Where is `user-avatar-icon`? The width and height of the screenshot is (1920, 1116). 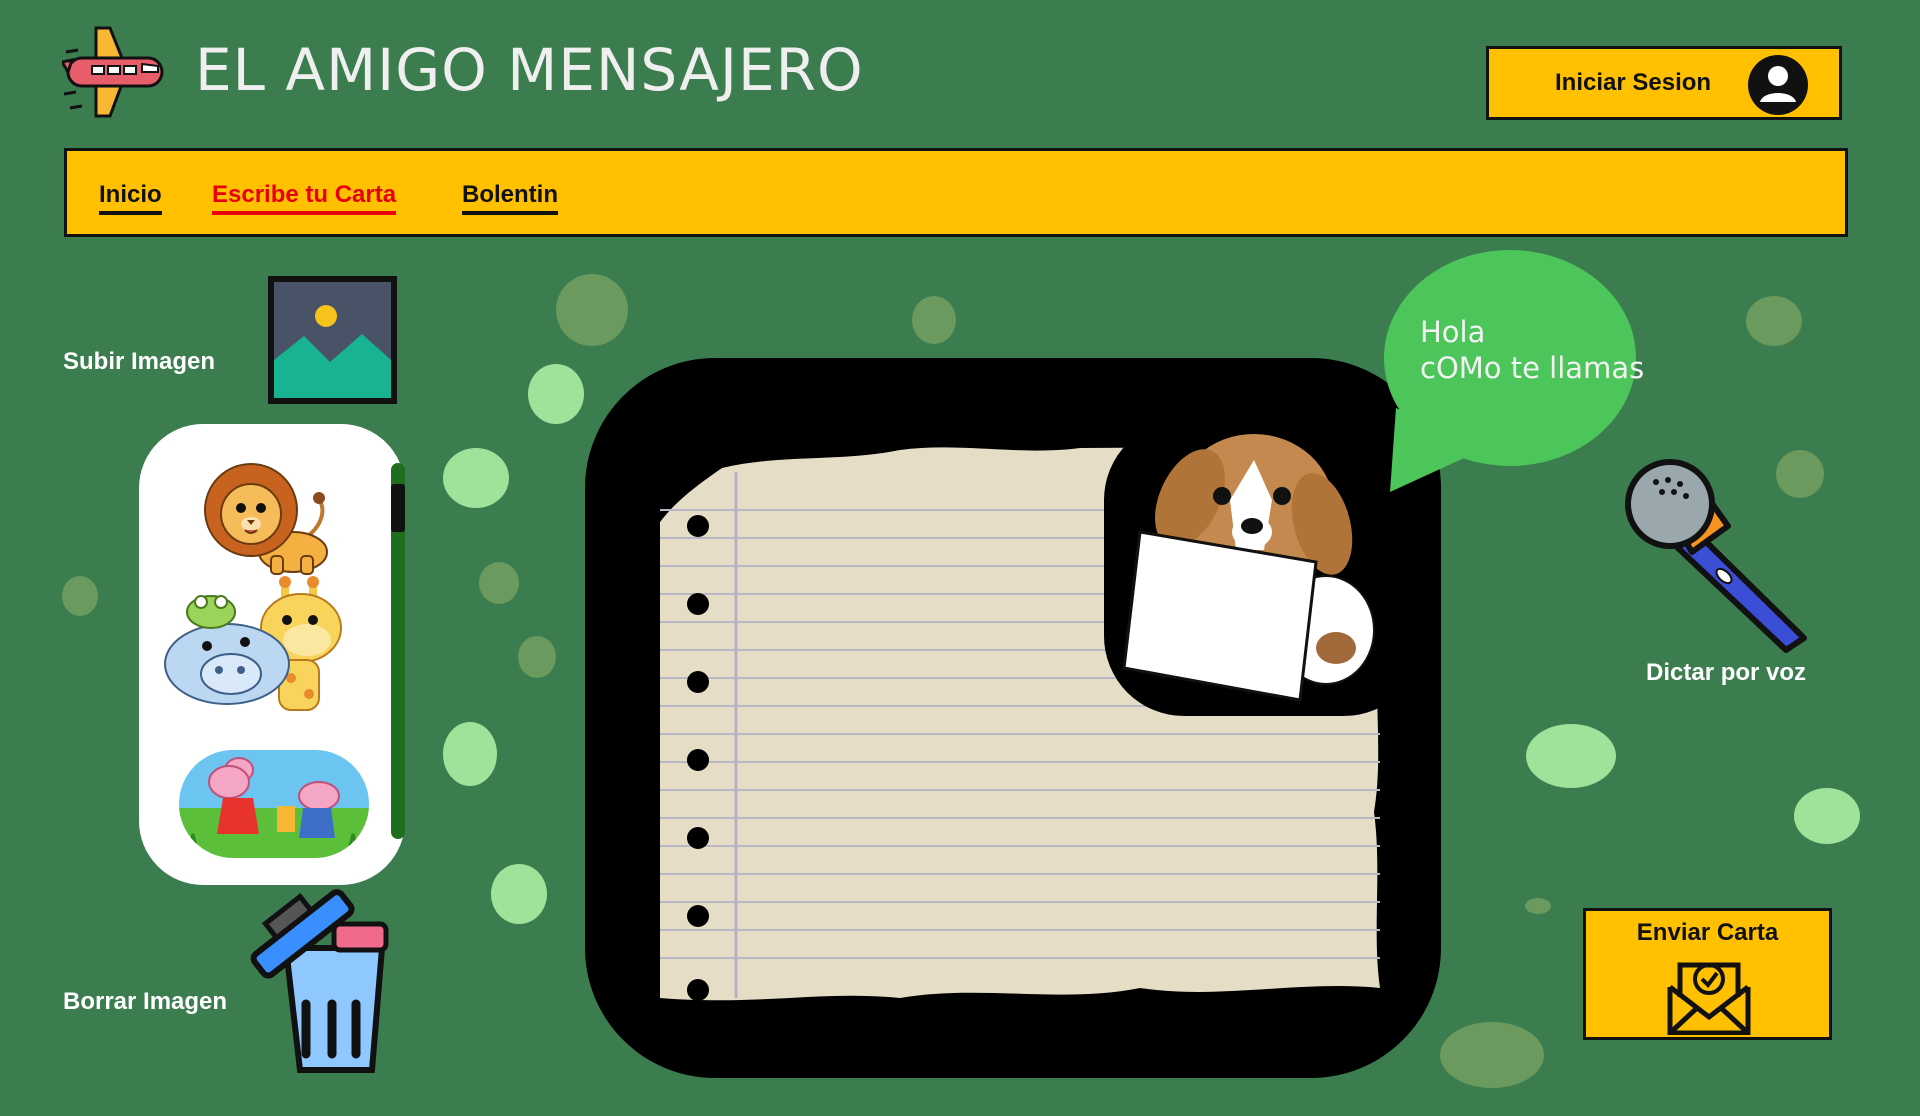
user-avatar-icon is located at coordinates (1778, 85).